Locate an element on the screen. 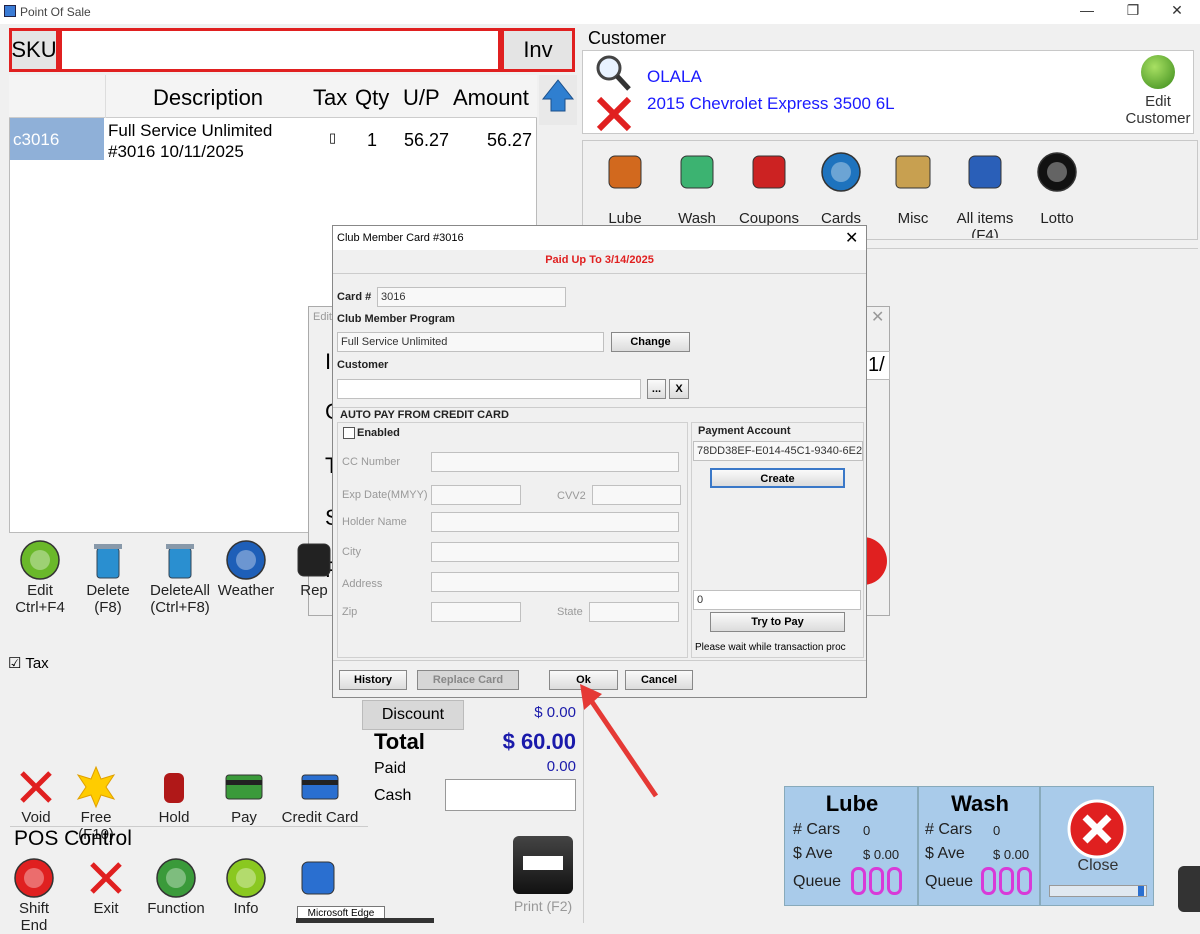 The image size is (1200, 934). search-customer-icon is located at coordinates (613, 73).